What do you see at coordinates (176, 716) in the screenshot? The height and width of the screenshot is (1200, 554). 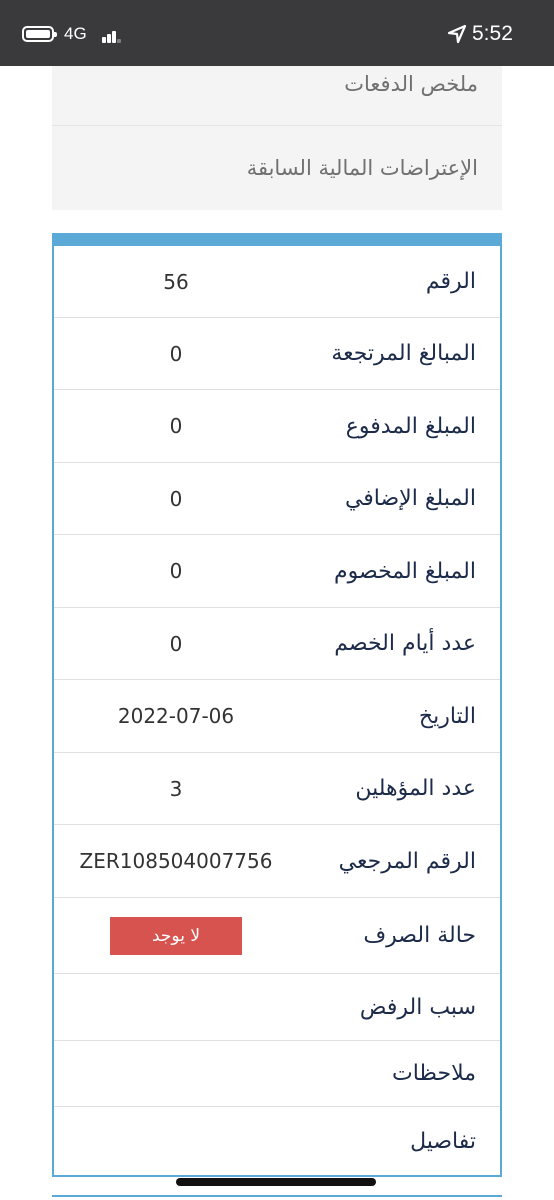 I see `detail-value: 2022-07-06` at bounding box center [176, 716].